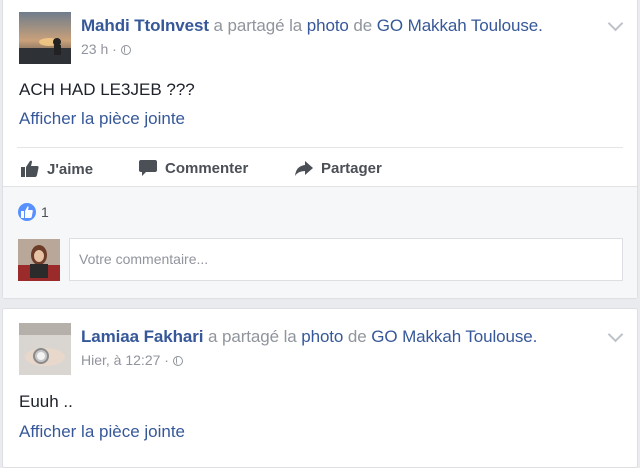  Describe the element at coordinates (142, 336) in the screenshot. I see `author-name: Lamiaa Fakhari` at that location.